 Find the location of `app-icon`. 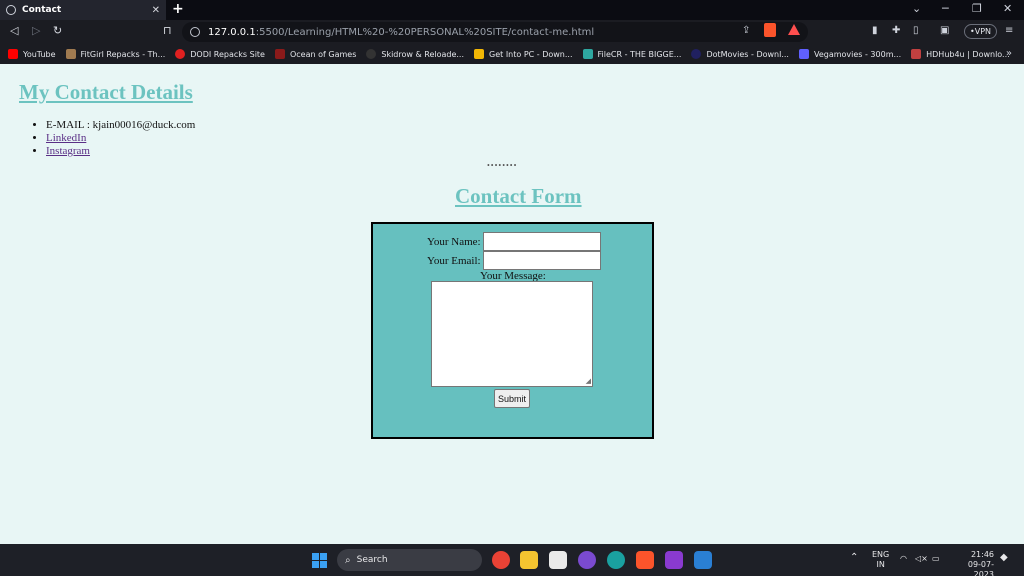

app-icon is located at coordinates (674, 560).